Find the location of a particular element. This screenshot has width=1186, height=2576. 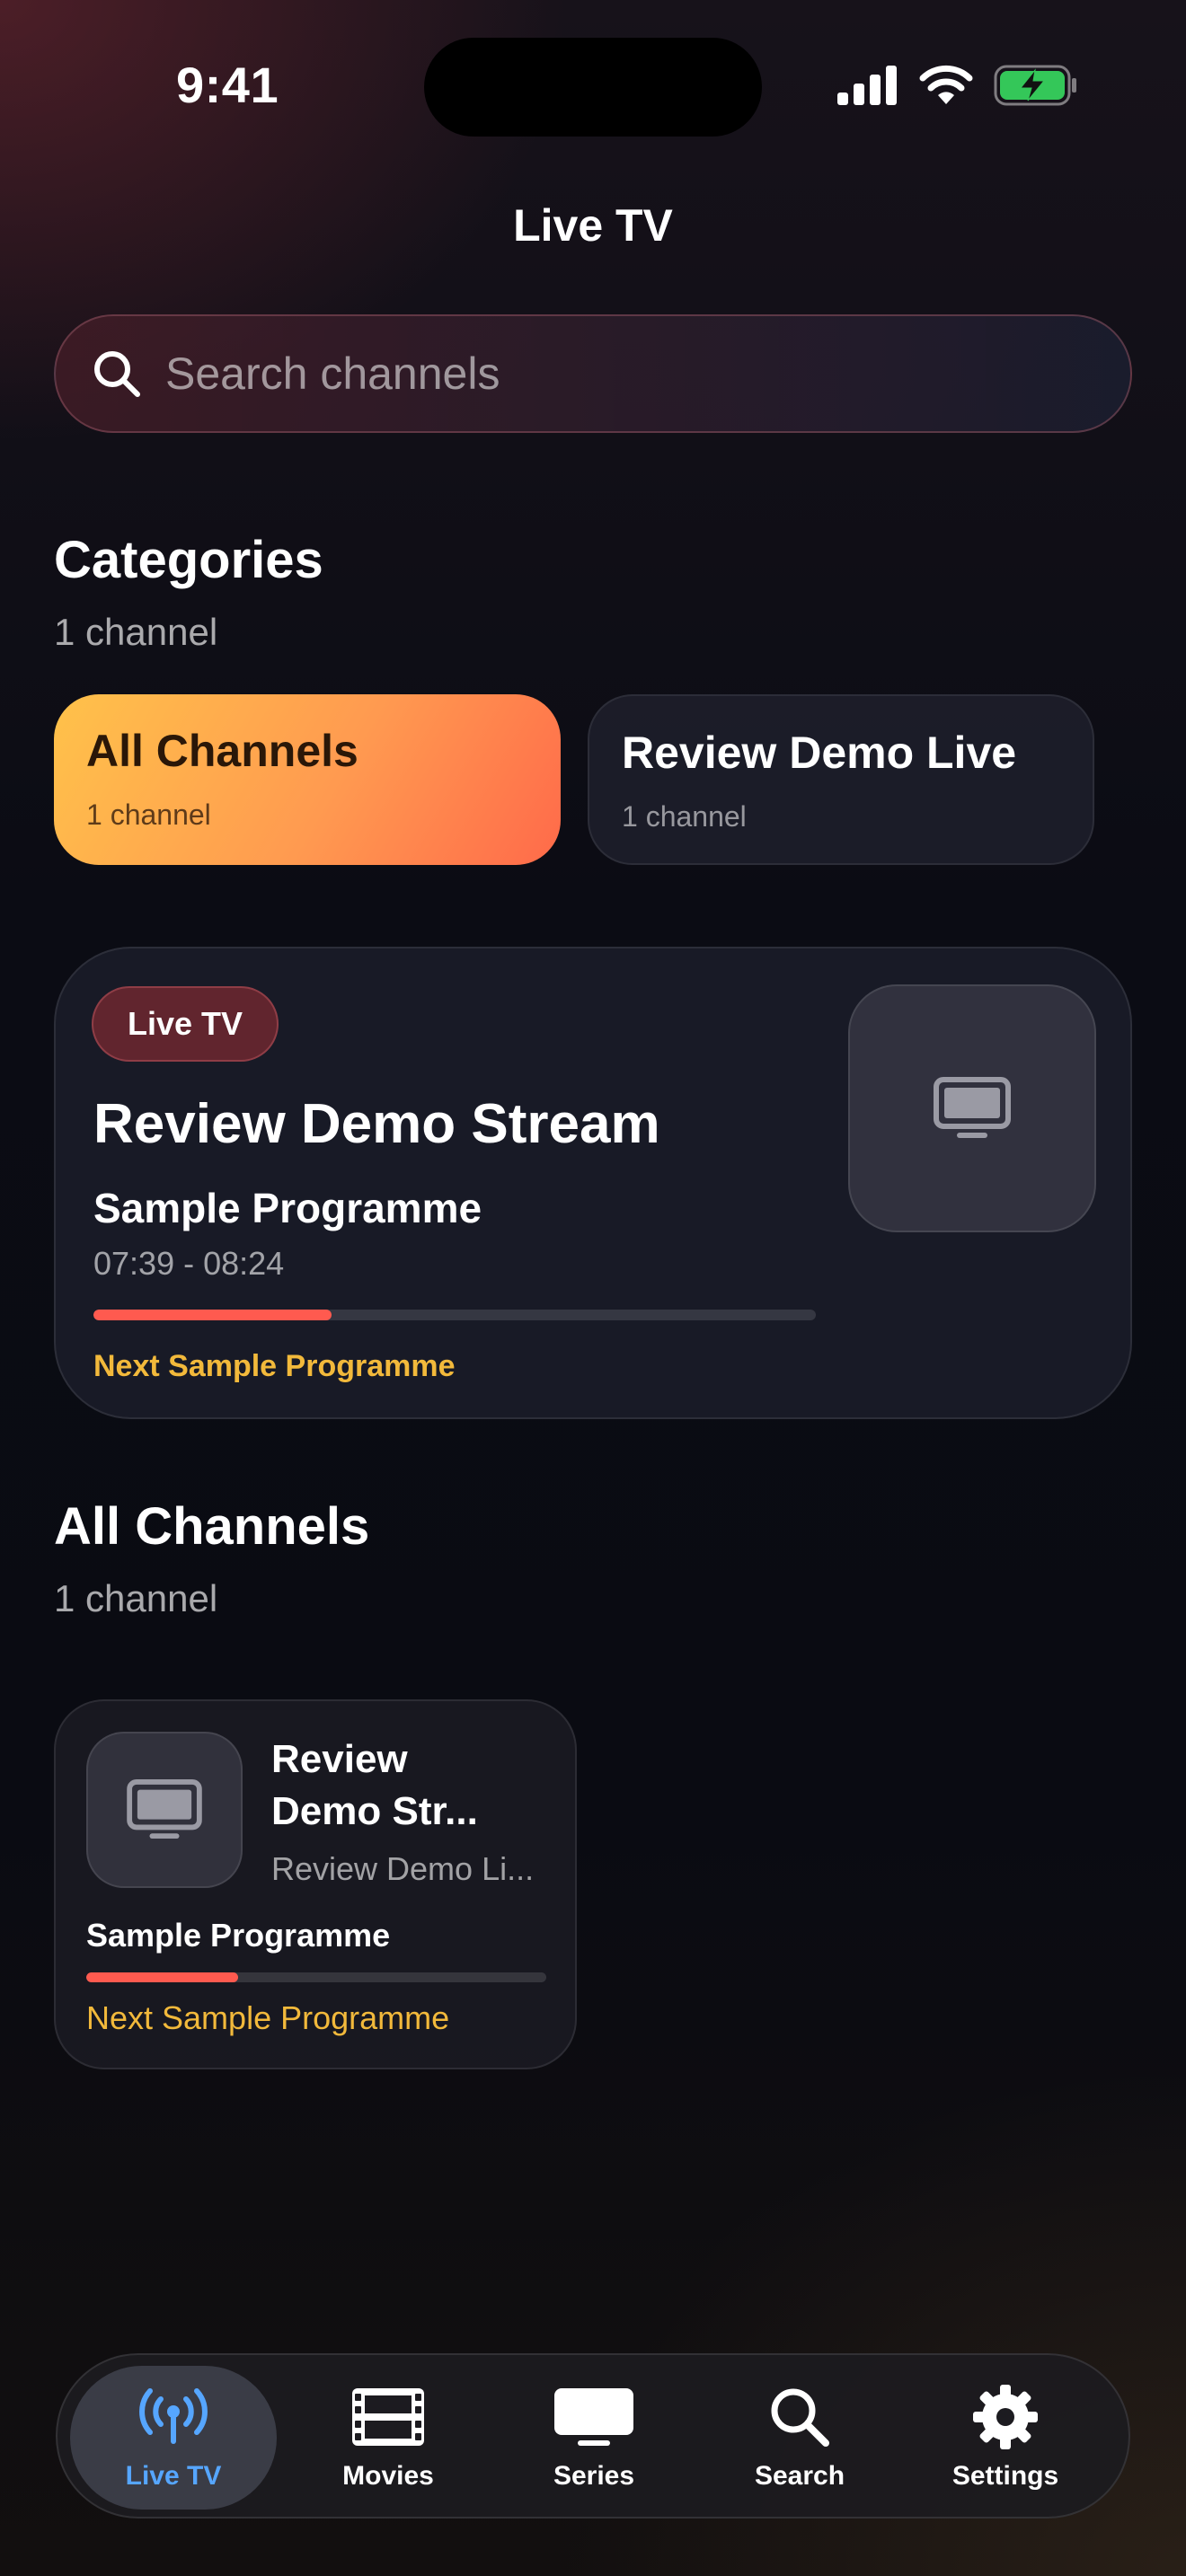

battery-charging-icon is located at coordinates (1035, 85).